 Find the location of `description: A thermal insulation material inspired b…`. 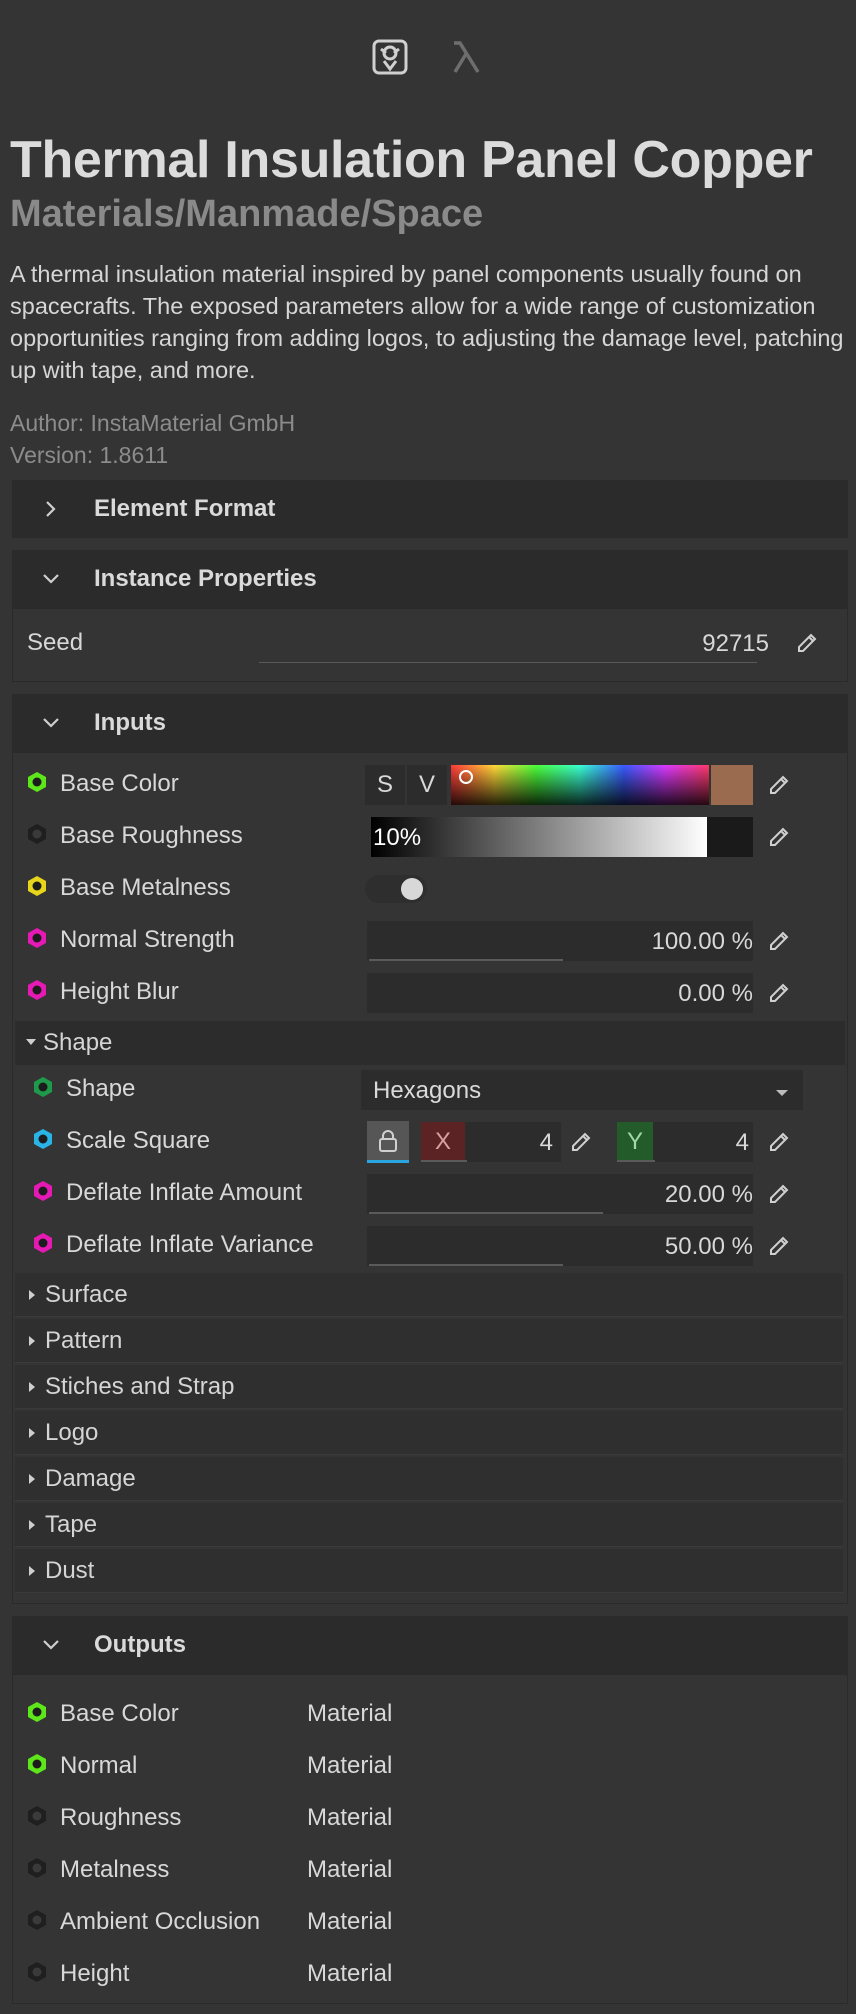

description: A thermal insulation material inspired b… is located at coordinates (427, 322).